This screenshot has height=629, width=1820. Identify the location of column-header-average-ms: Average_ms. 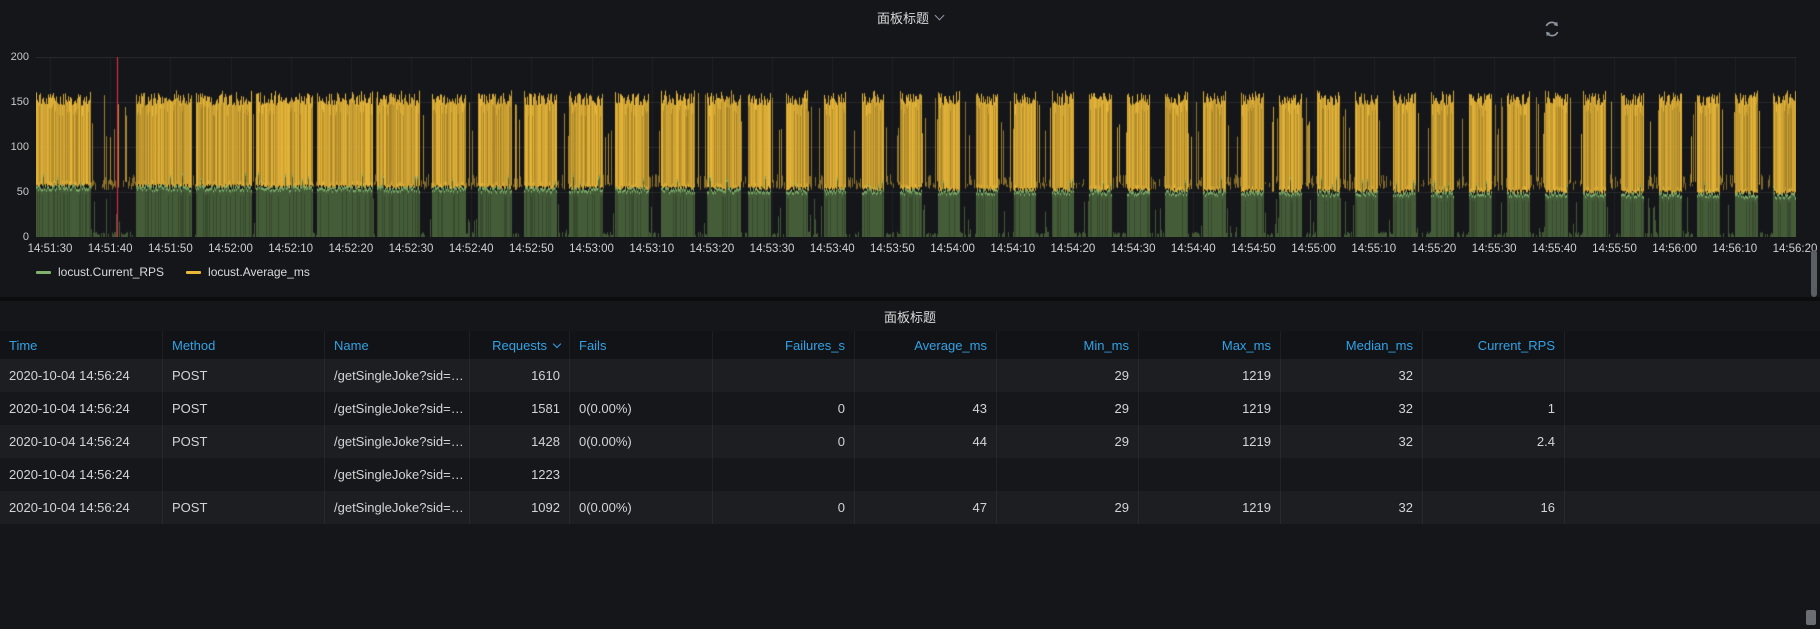
(926, 345).